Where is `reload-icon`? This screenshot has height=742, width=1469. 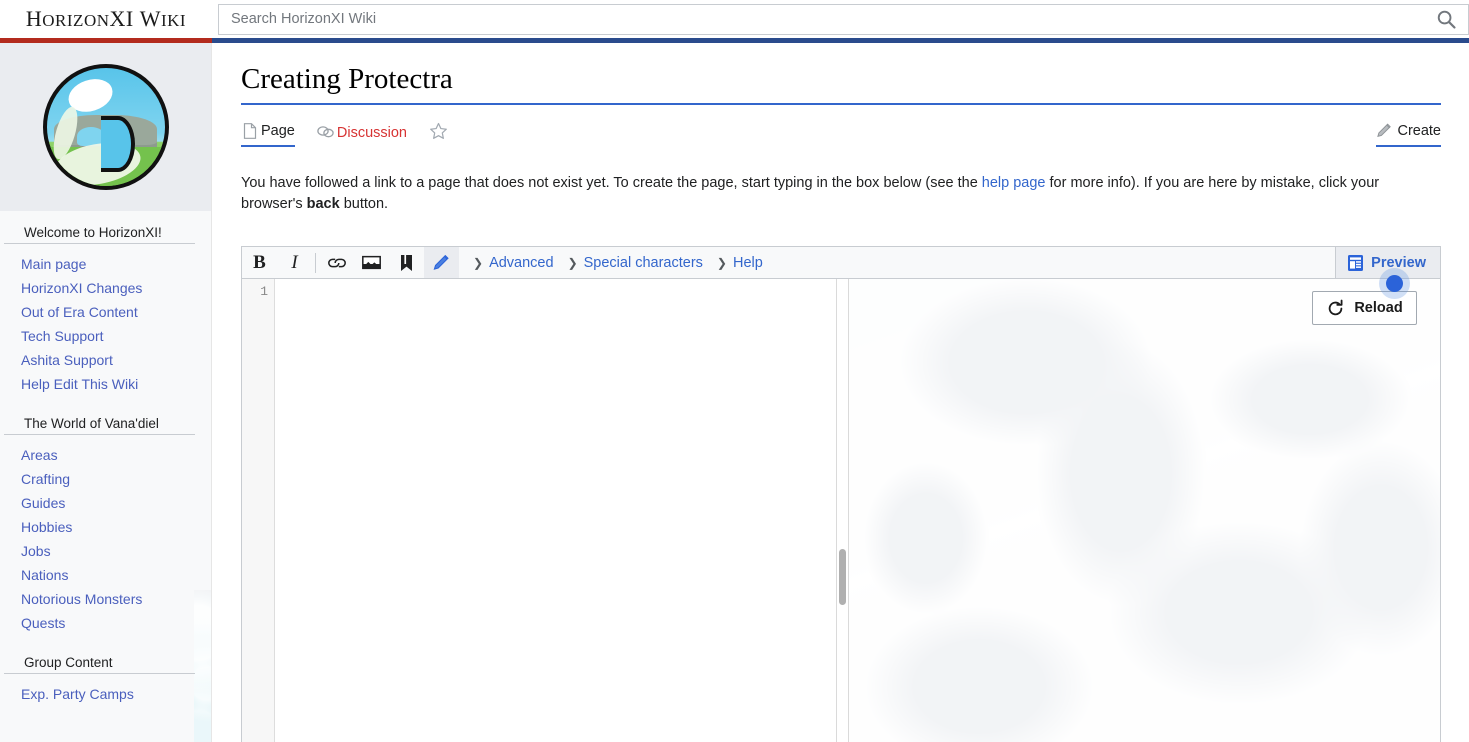
reload-icon is located at coordinates (1335, 308).